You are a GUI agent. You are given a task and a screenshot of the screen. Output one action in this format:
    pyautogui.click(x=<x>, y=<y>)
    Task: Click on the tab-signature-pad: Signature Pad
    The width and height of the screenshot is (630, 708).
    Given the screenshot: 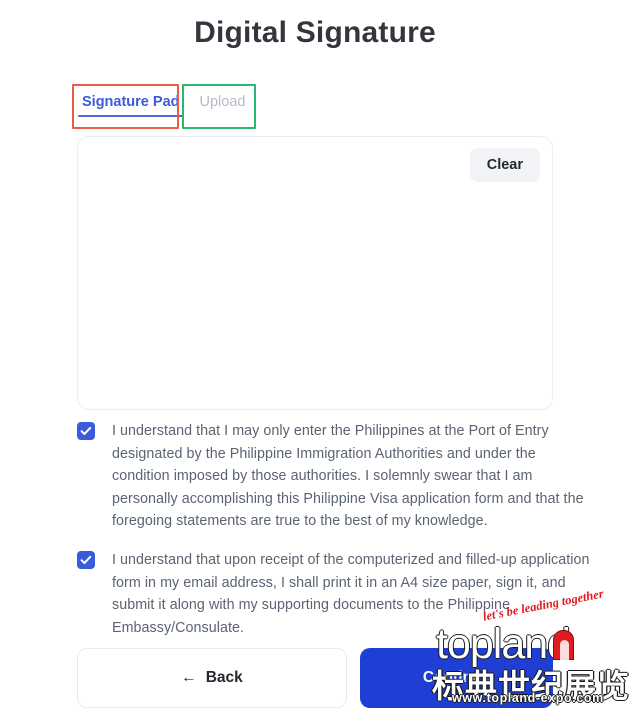 What is the action you would take?
    pyautogui.click(x=131, y=101)
    